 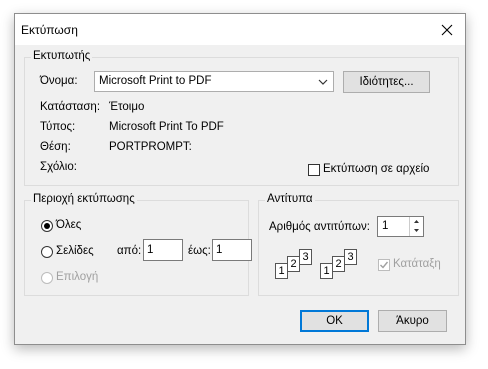 I want to click on status-value: Έτοιμο, so click(x=127, y=107).